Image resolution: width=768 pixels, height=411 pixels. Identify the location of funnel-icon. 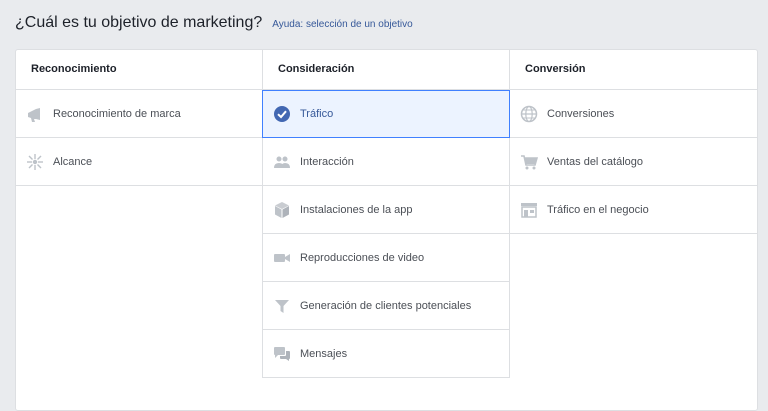
(282, 306).